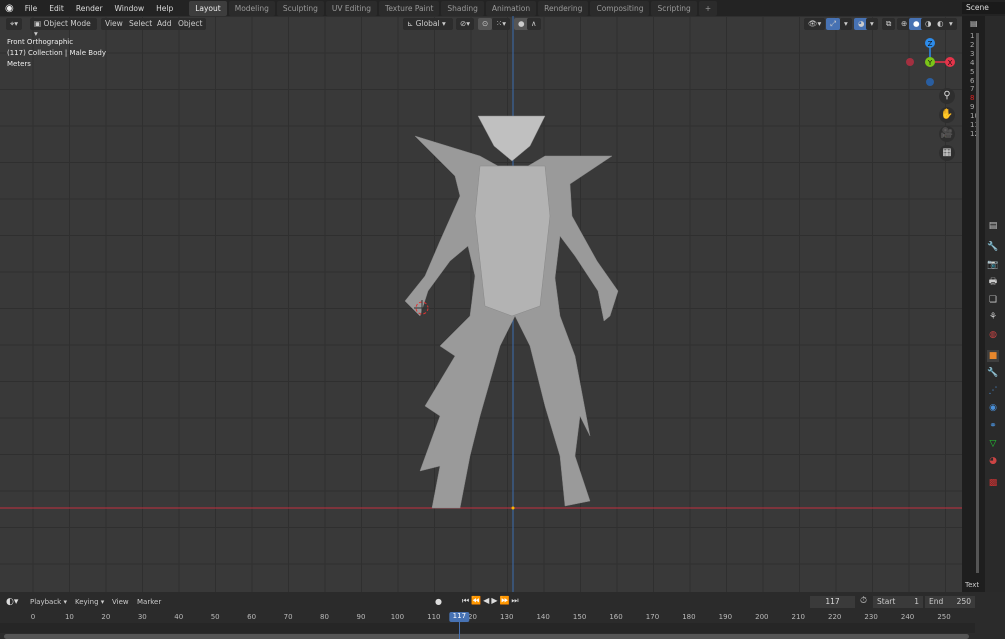  I want to click on stopwatch-icon: ⏱, so click(863, 601).